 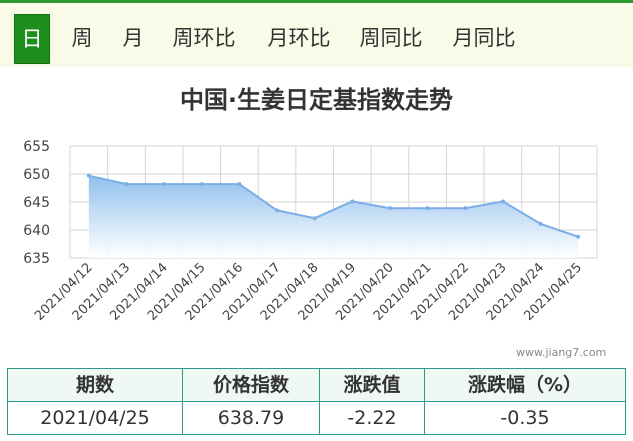 I want to click on tab-month: 月, so click(x=133, y=38).